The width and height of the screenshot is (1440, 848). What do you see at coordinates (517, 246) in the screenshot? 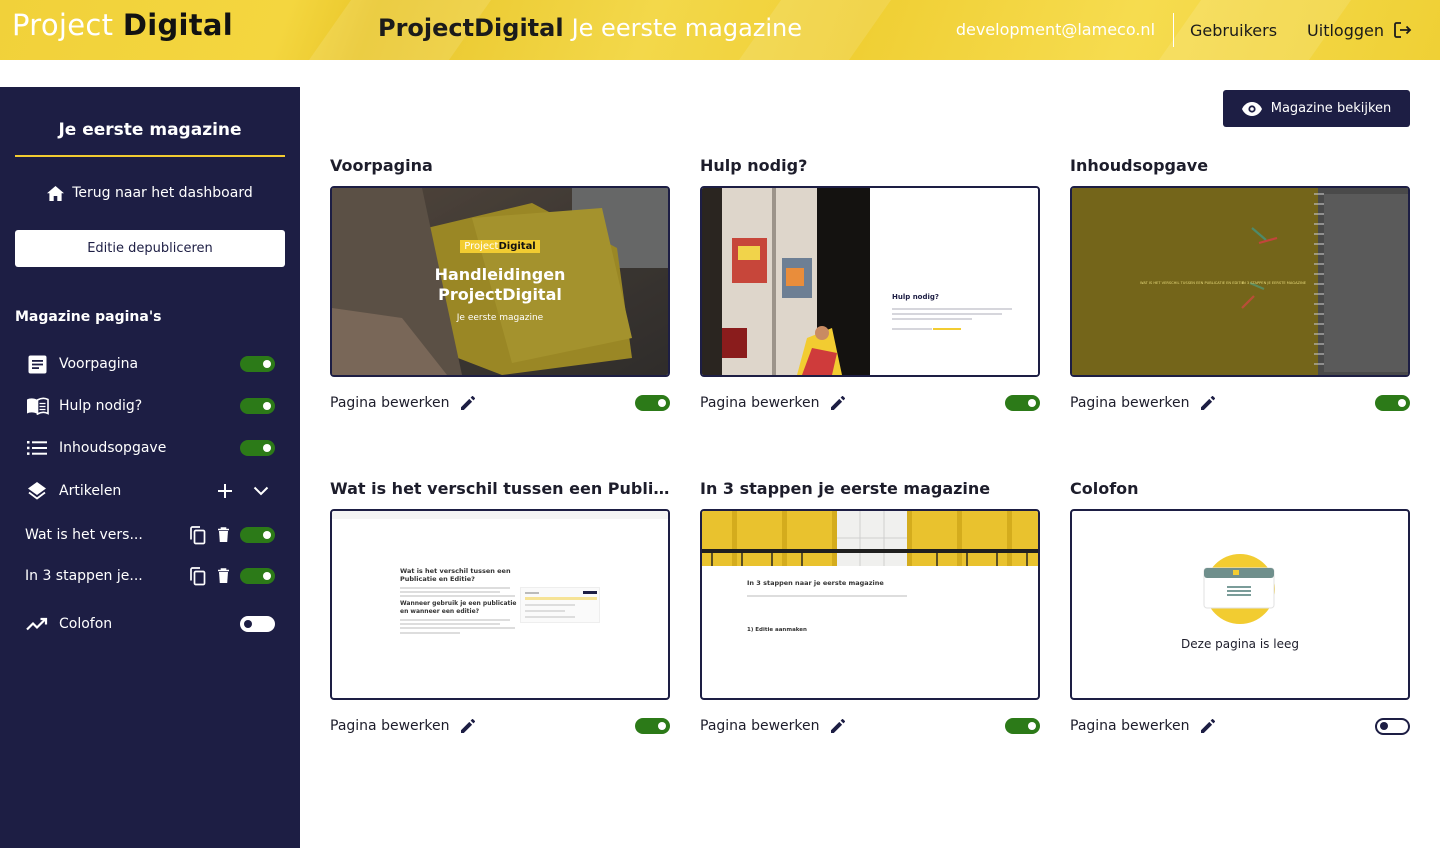
I see `cover-logo-bold: Digital` at bounding box center [517, 246].